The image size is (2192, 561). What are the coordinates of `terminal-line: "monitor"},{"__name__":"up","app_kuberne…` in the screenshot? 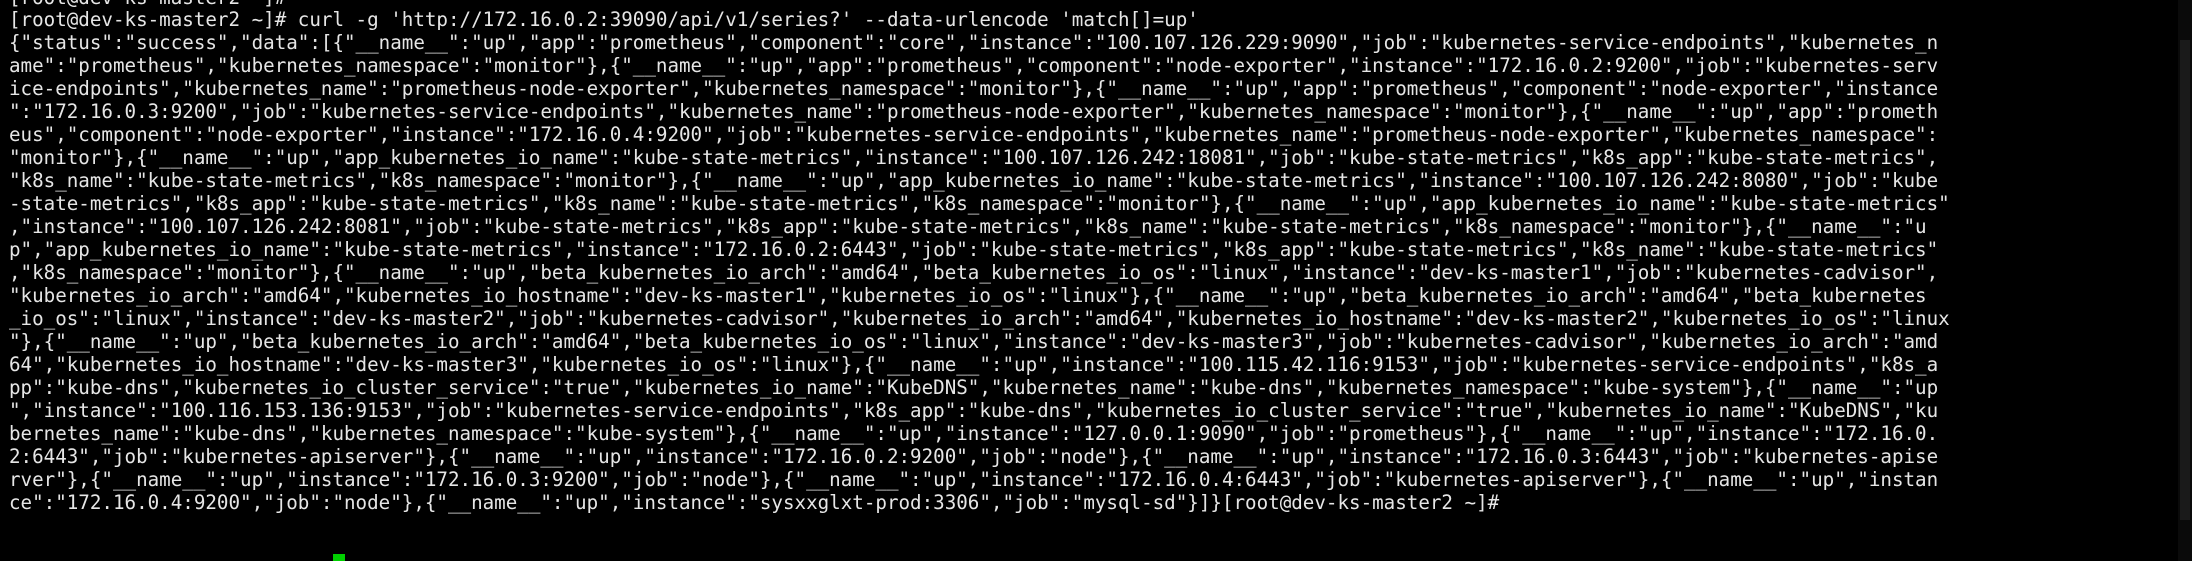 It's located at (974, 157).